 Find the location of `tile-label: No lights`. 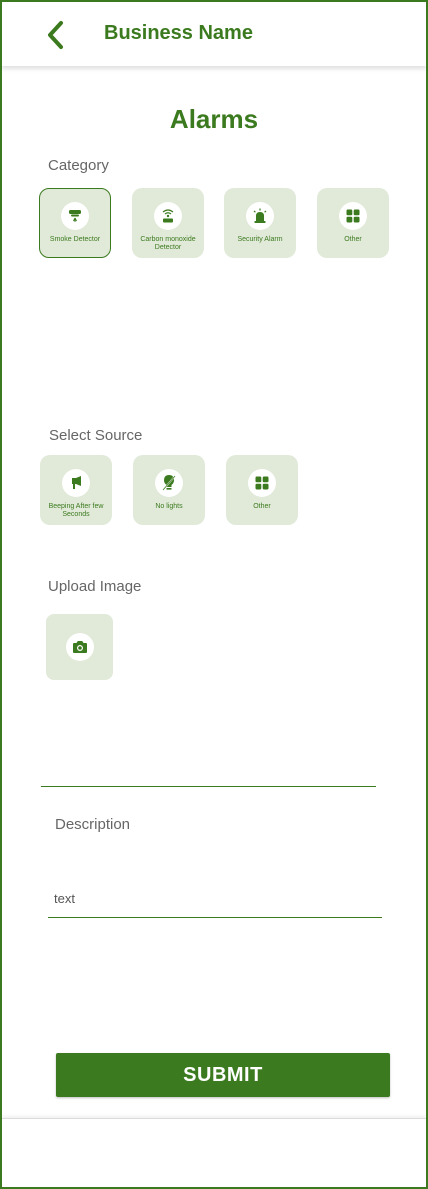

tile-label: No lights is located at coordinates (169, 506).